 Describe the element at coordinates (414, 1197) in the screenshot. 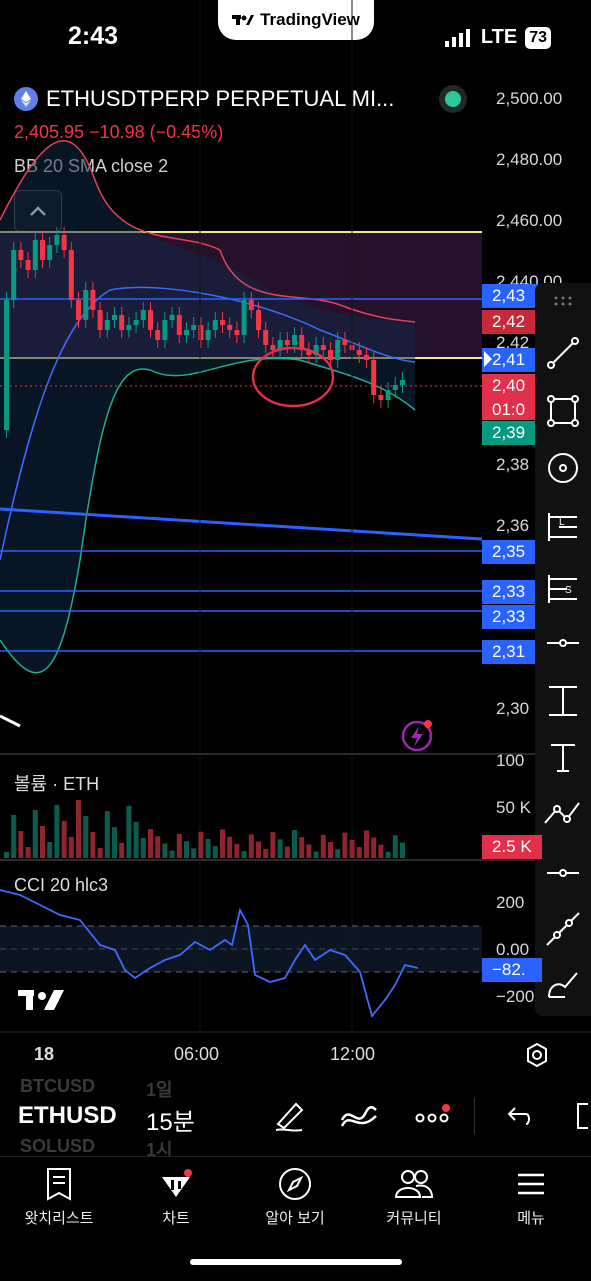

I see `nav-community: 커뮤니티` at that location.